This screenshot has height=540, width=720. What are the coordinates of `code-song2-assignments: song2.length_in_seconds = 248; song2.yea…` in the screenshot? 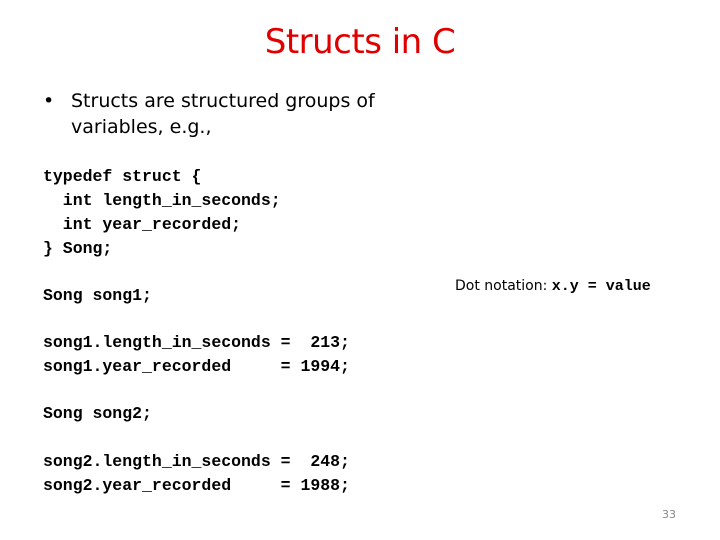 It's located at (196, 473).